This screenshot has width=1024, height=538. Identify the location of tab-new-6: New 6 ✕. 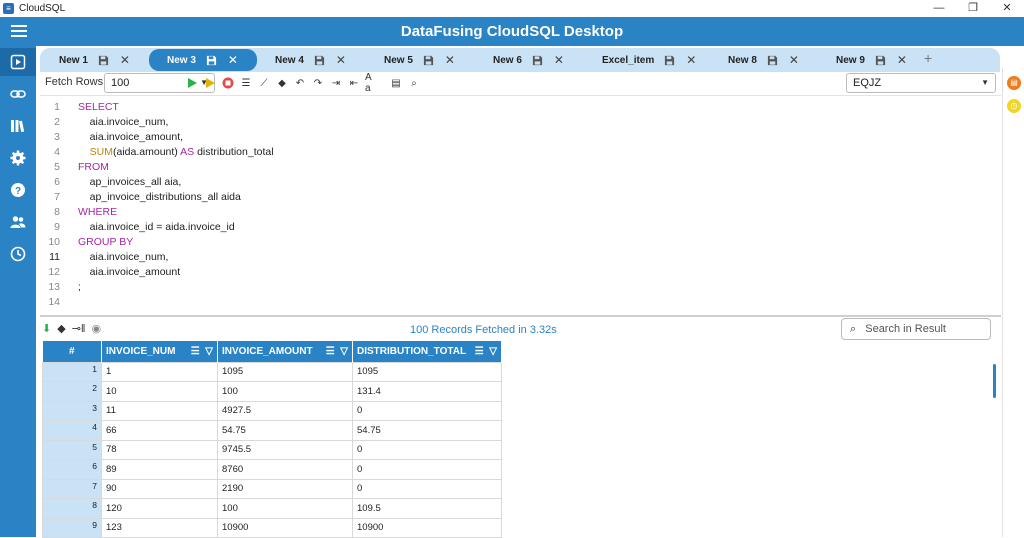
(528, 60).